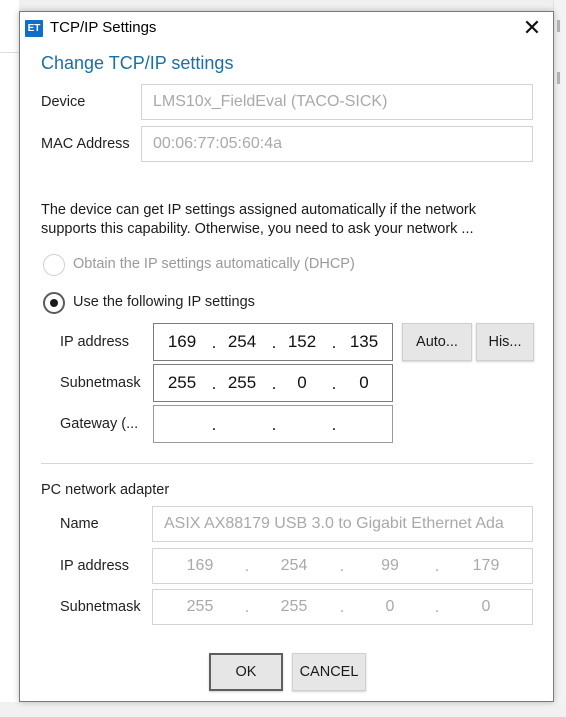  I want to click on radio-selected-dot, so click(54, 303).